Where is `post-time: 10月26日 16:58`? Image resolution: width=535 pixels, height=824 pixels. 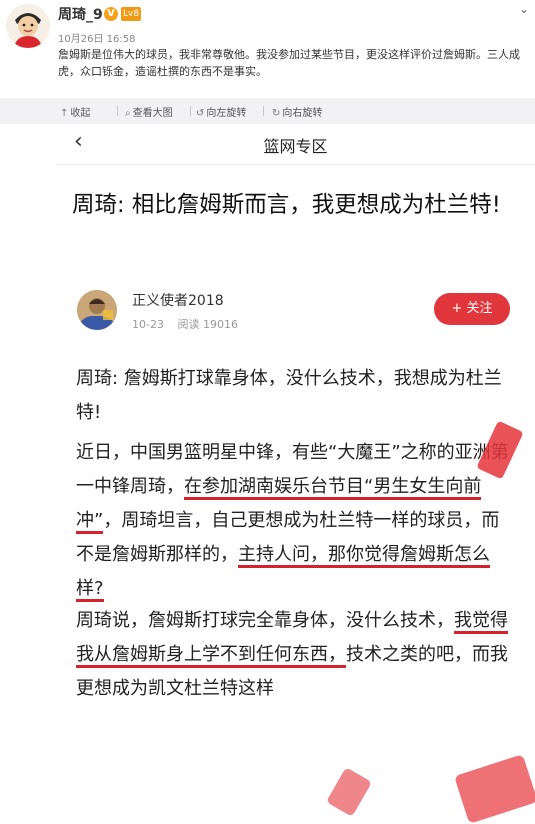 post-time: 10月26日 16:58 is located at coordinates (96, 37).